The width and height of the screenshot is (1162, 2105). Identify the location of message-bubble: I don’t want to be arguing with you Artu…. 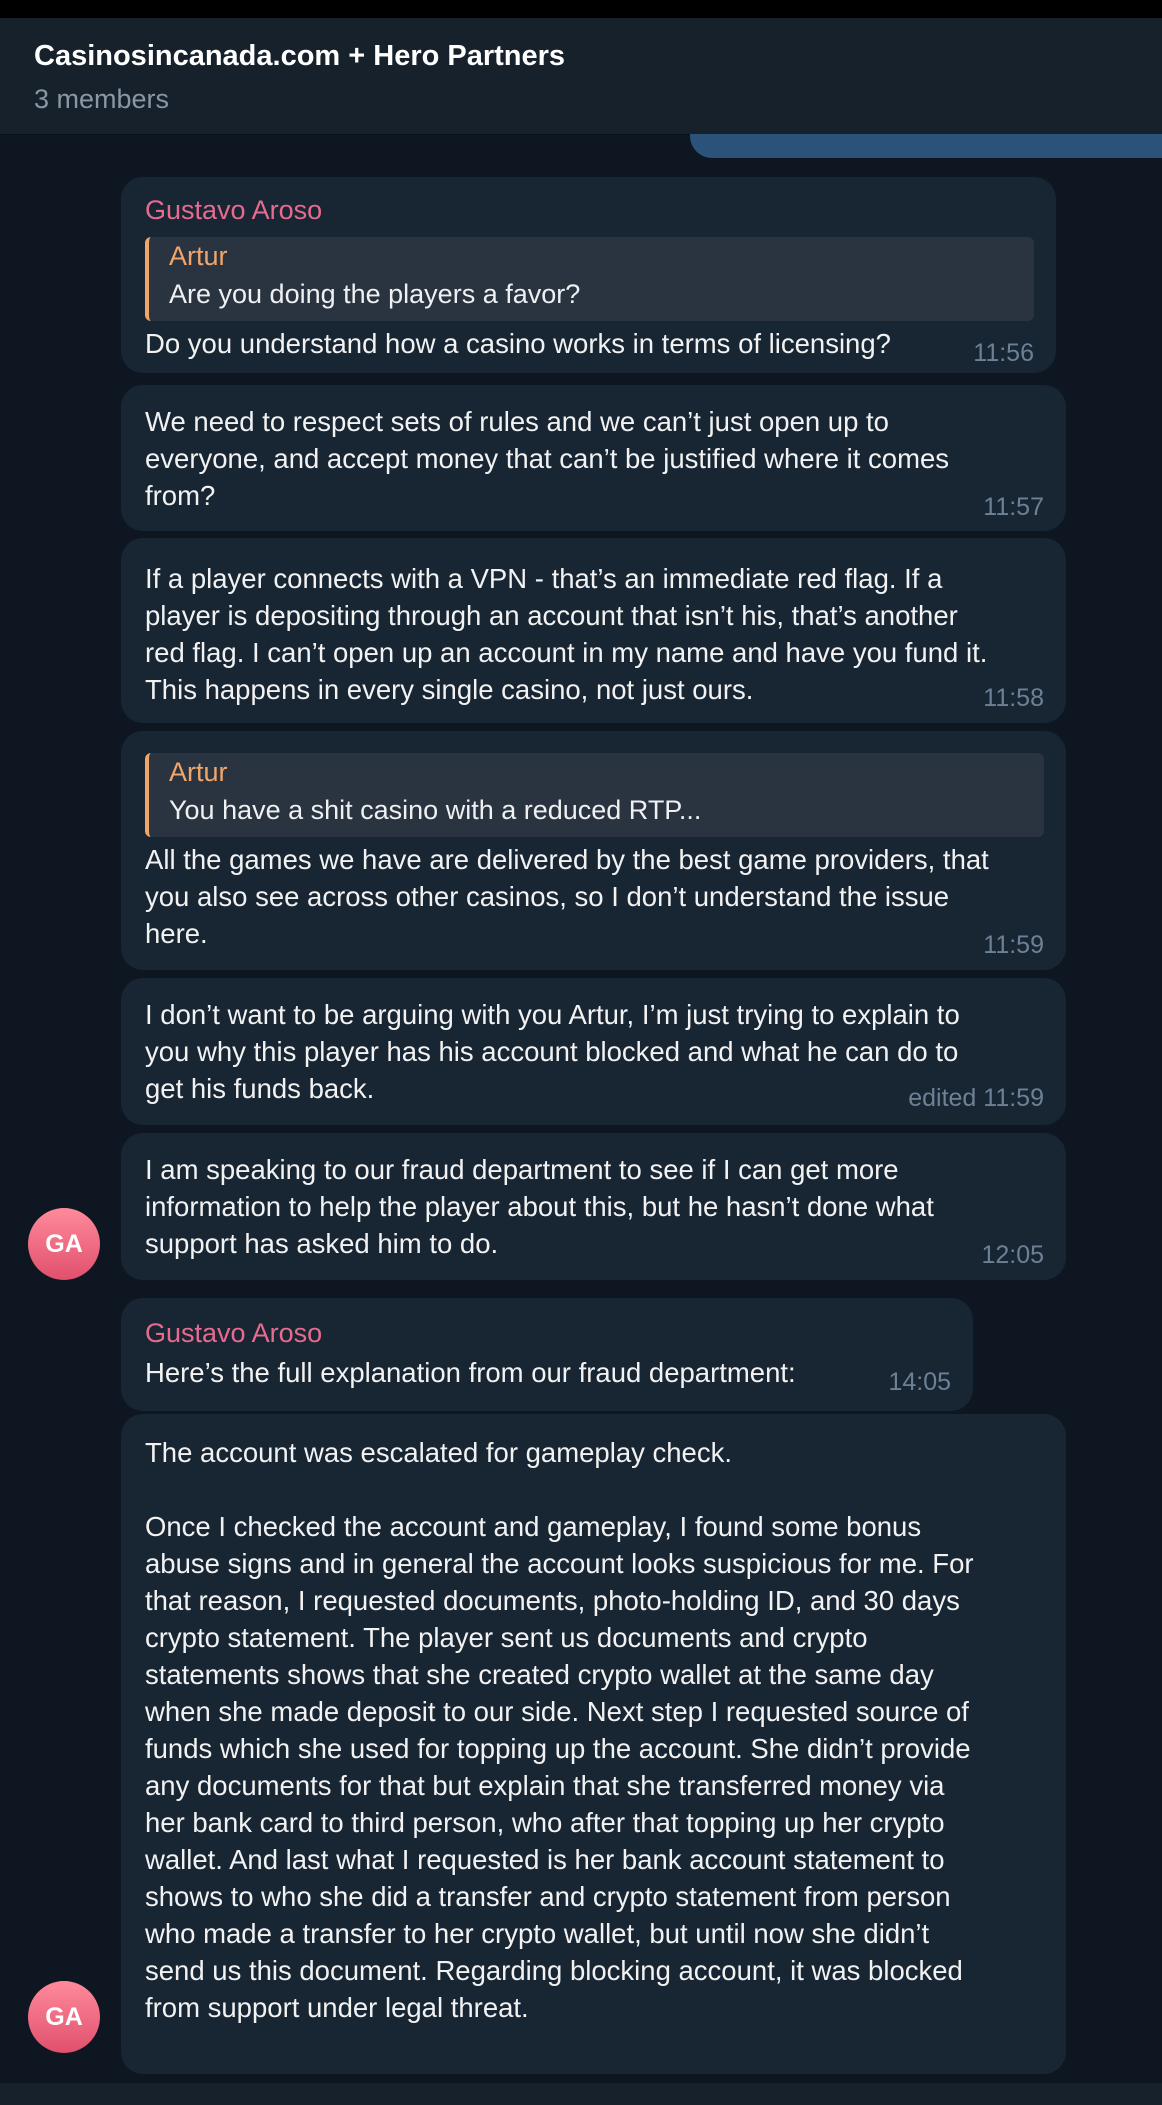
(593, 1051).